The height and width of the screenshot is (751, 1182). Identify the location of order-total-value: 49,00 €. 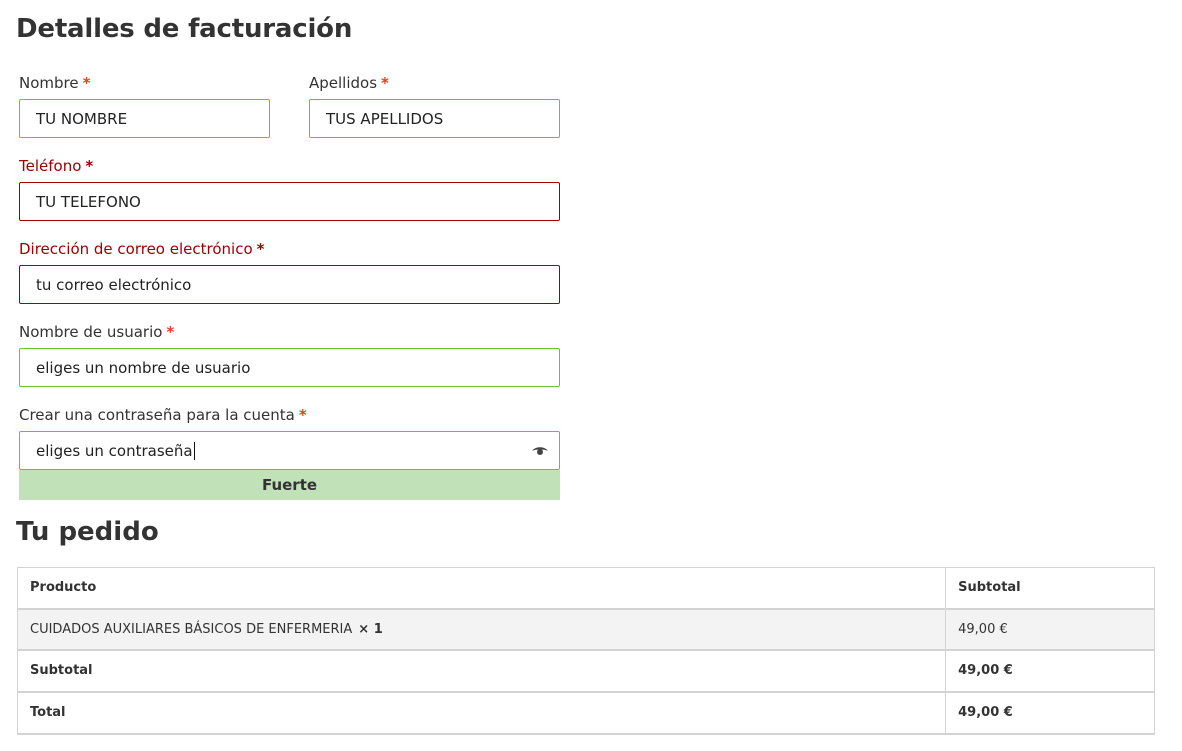
(1050, 713).